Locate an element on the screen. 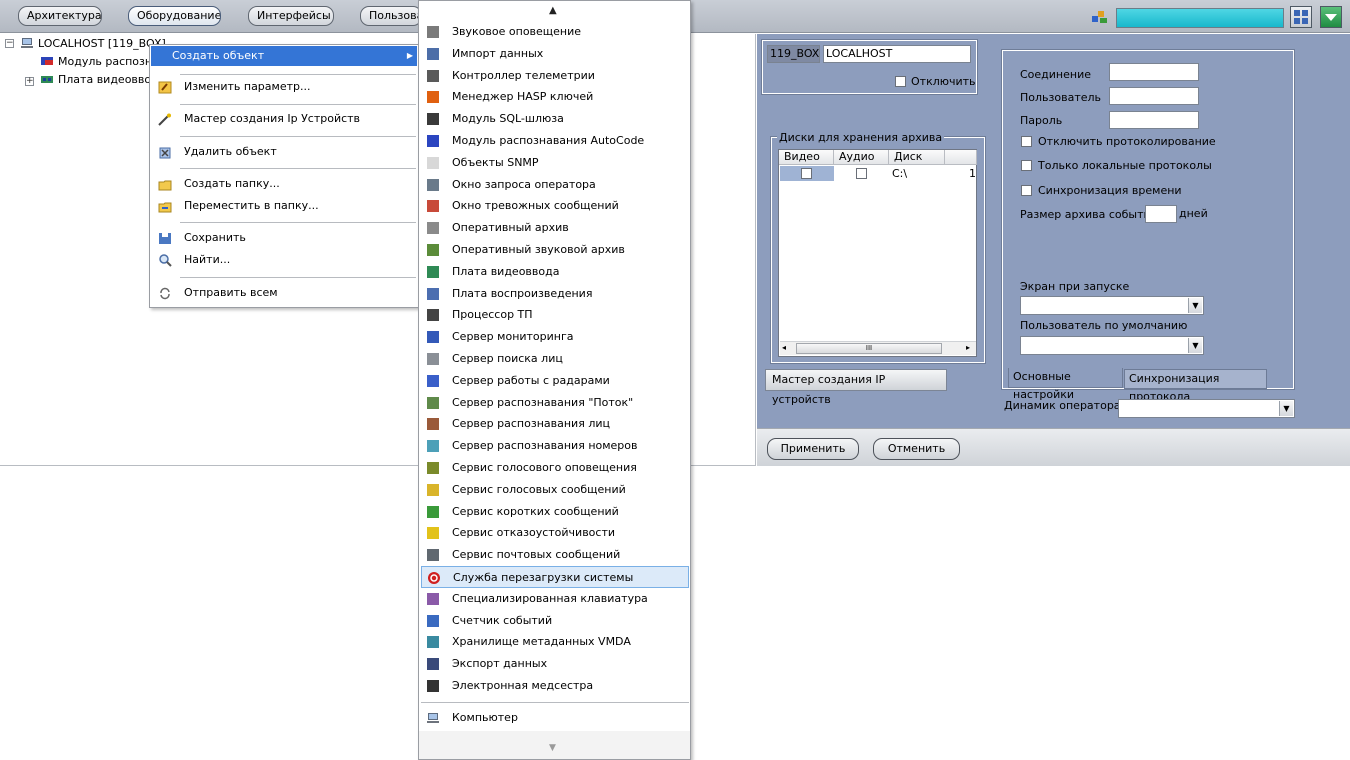 The image size is (1350, 760). submenu-item: Служба перезагрузки системы is located at coordinates (555, 577).